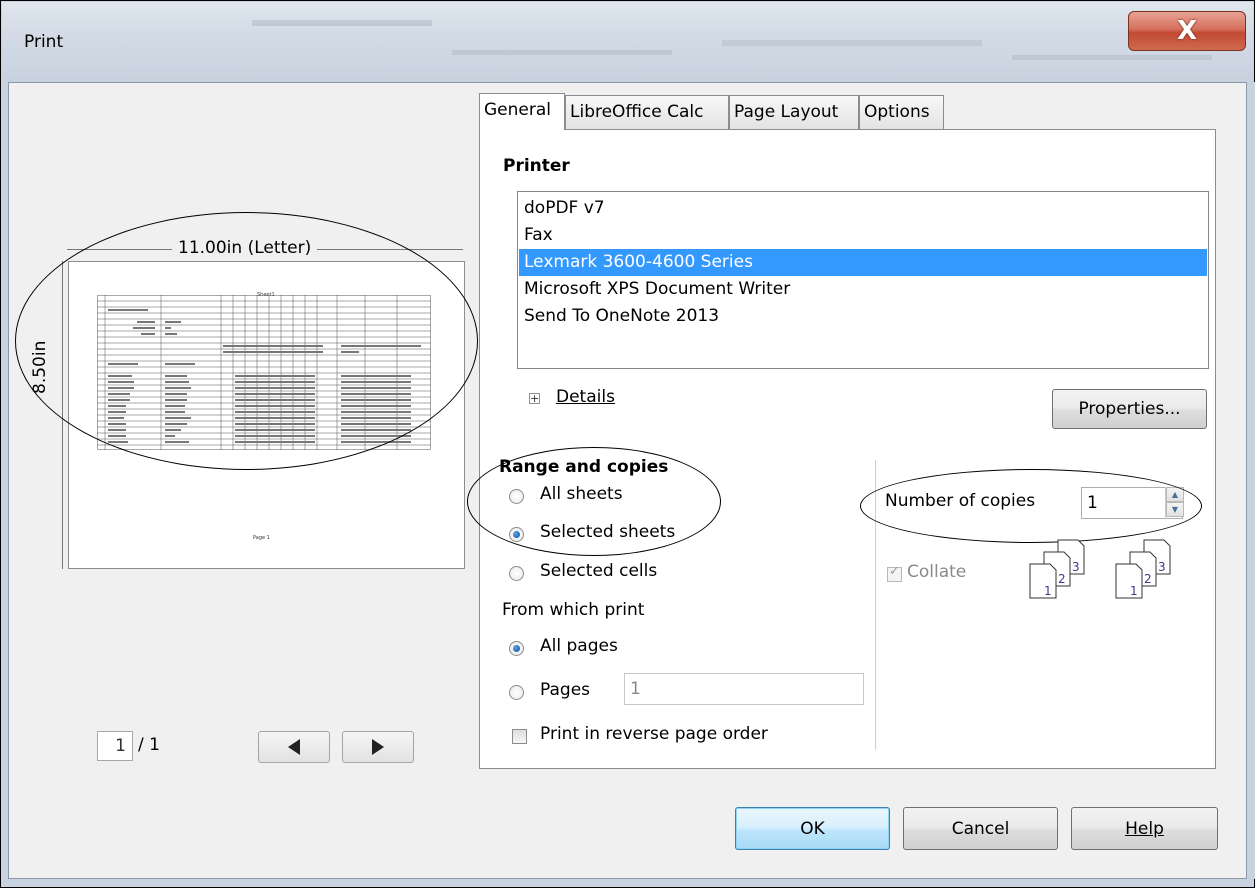  What do you see at coordinates (565, 690) in the screenshot?
I see `pages-label: Pages` at bounding box center [565, 690].